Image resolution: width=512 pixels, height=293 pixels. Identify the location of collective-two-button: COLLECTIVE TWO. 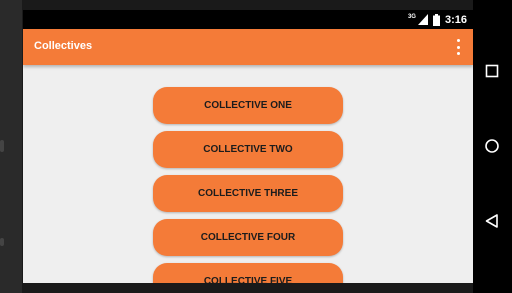
(248, 149).